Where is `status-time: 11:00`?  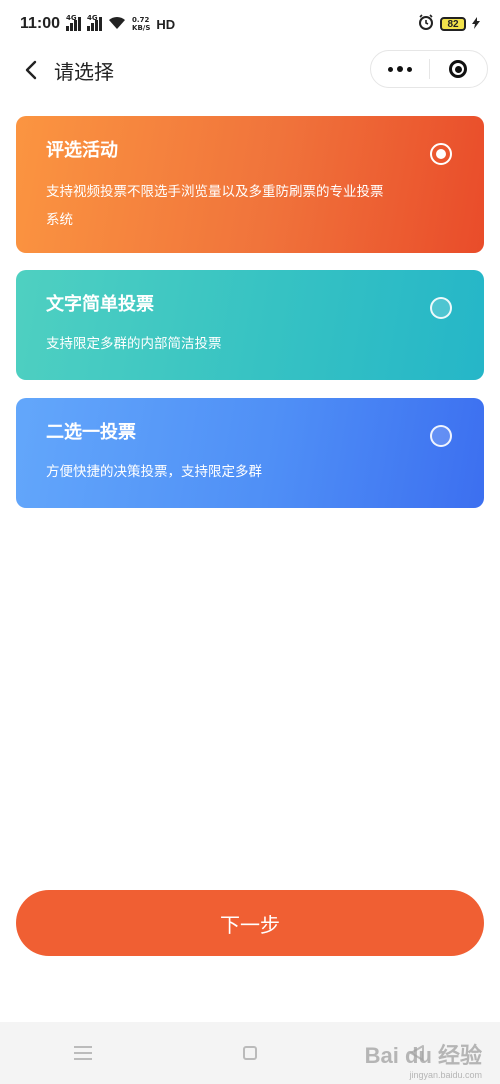
status-time: 11:00 is located at coordinates (40, 23).